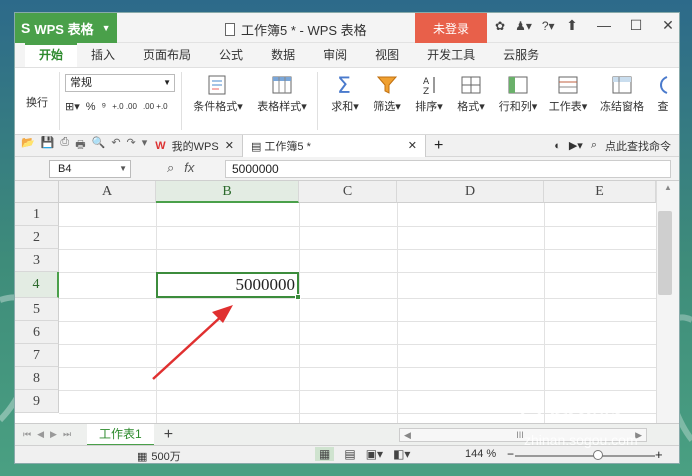 The image size is (692, 476). Describe the element at coordinates (37, 309) in the screenshot. I see `row-header-5: 5` at that location.